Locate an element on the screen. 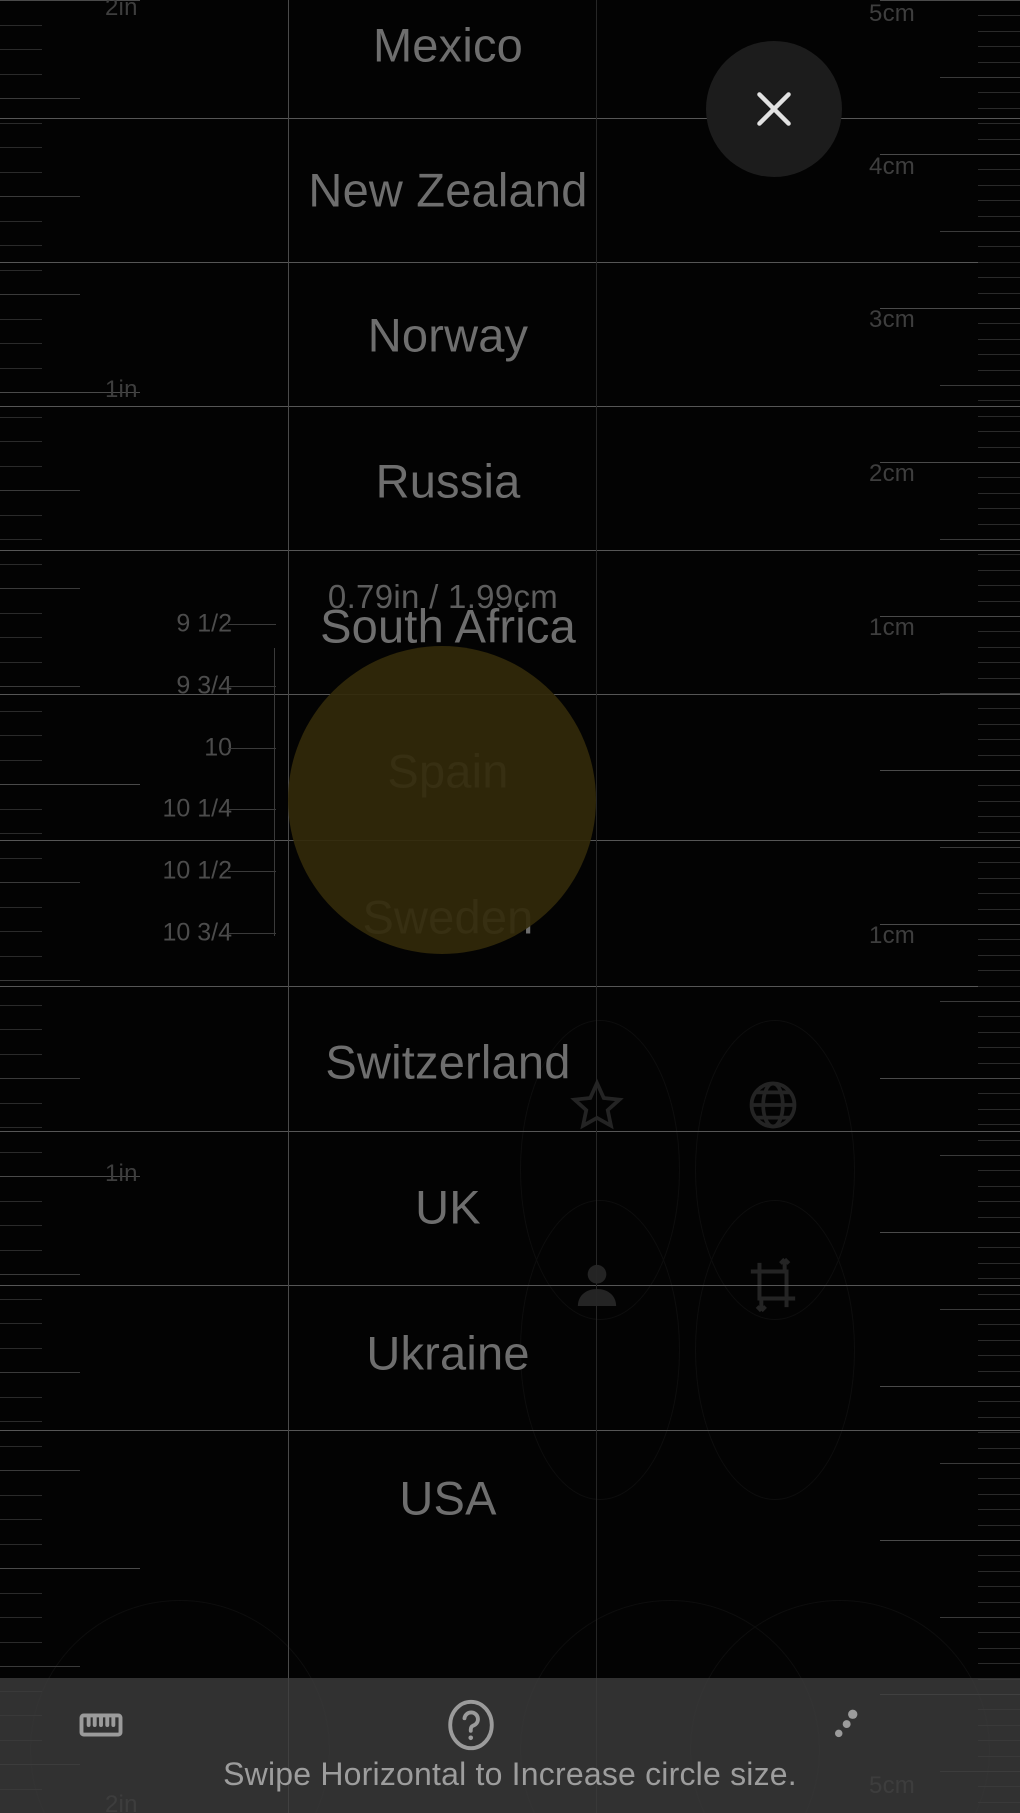 This screenshot has width=1020, height=1813. country-item-russia: Russia is located at coordinates (448, 481).